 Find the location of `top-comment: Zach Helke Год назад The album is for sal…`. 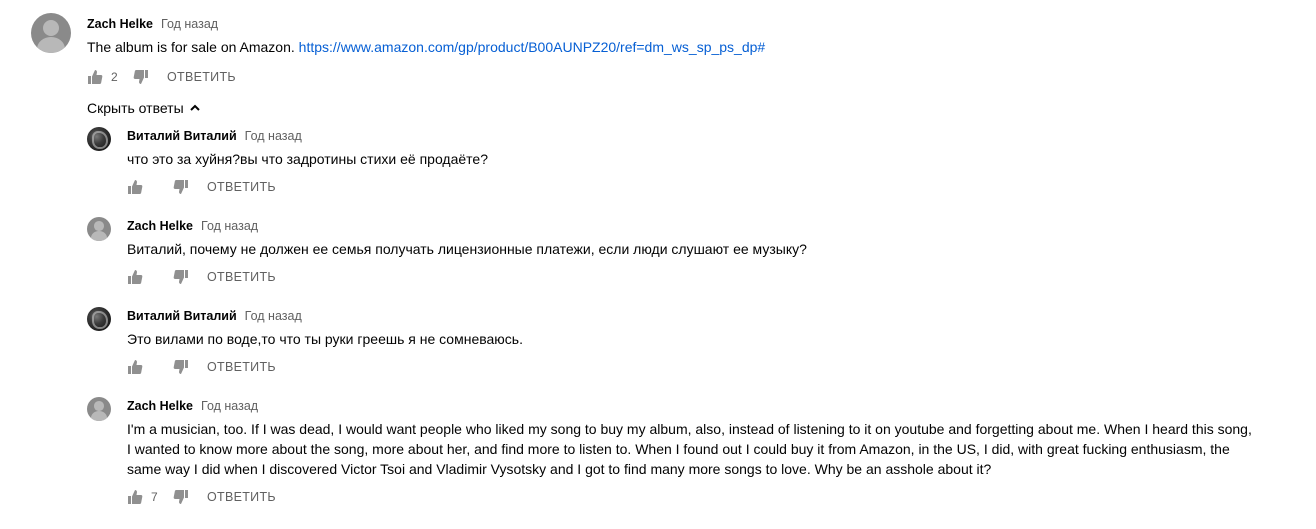

top-comment: Zach Helke Год назад The album is for sal… is located at coordinates (659, 51).